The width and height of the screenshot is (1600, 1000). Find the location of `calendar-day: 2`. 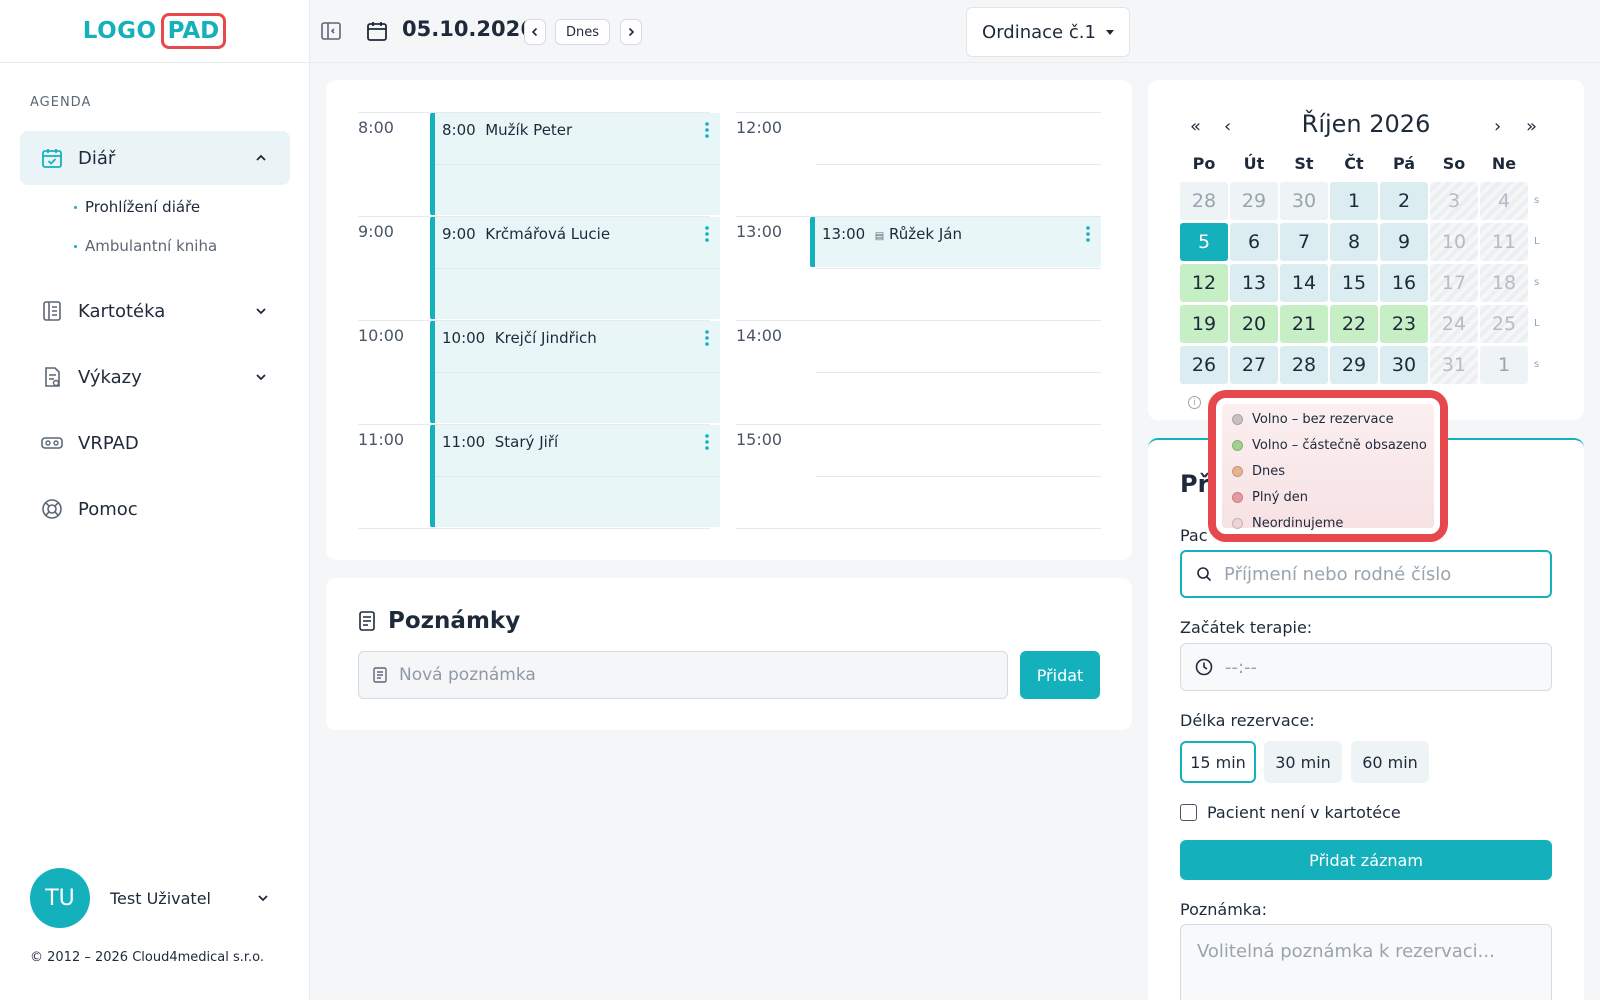

calendar-day: 2 is located at coordinates (1404, 201).